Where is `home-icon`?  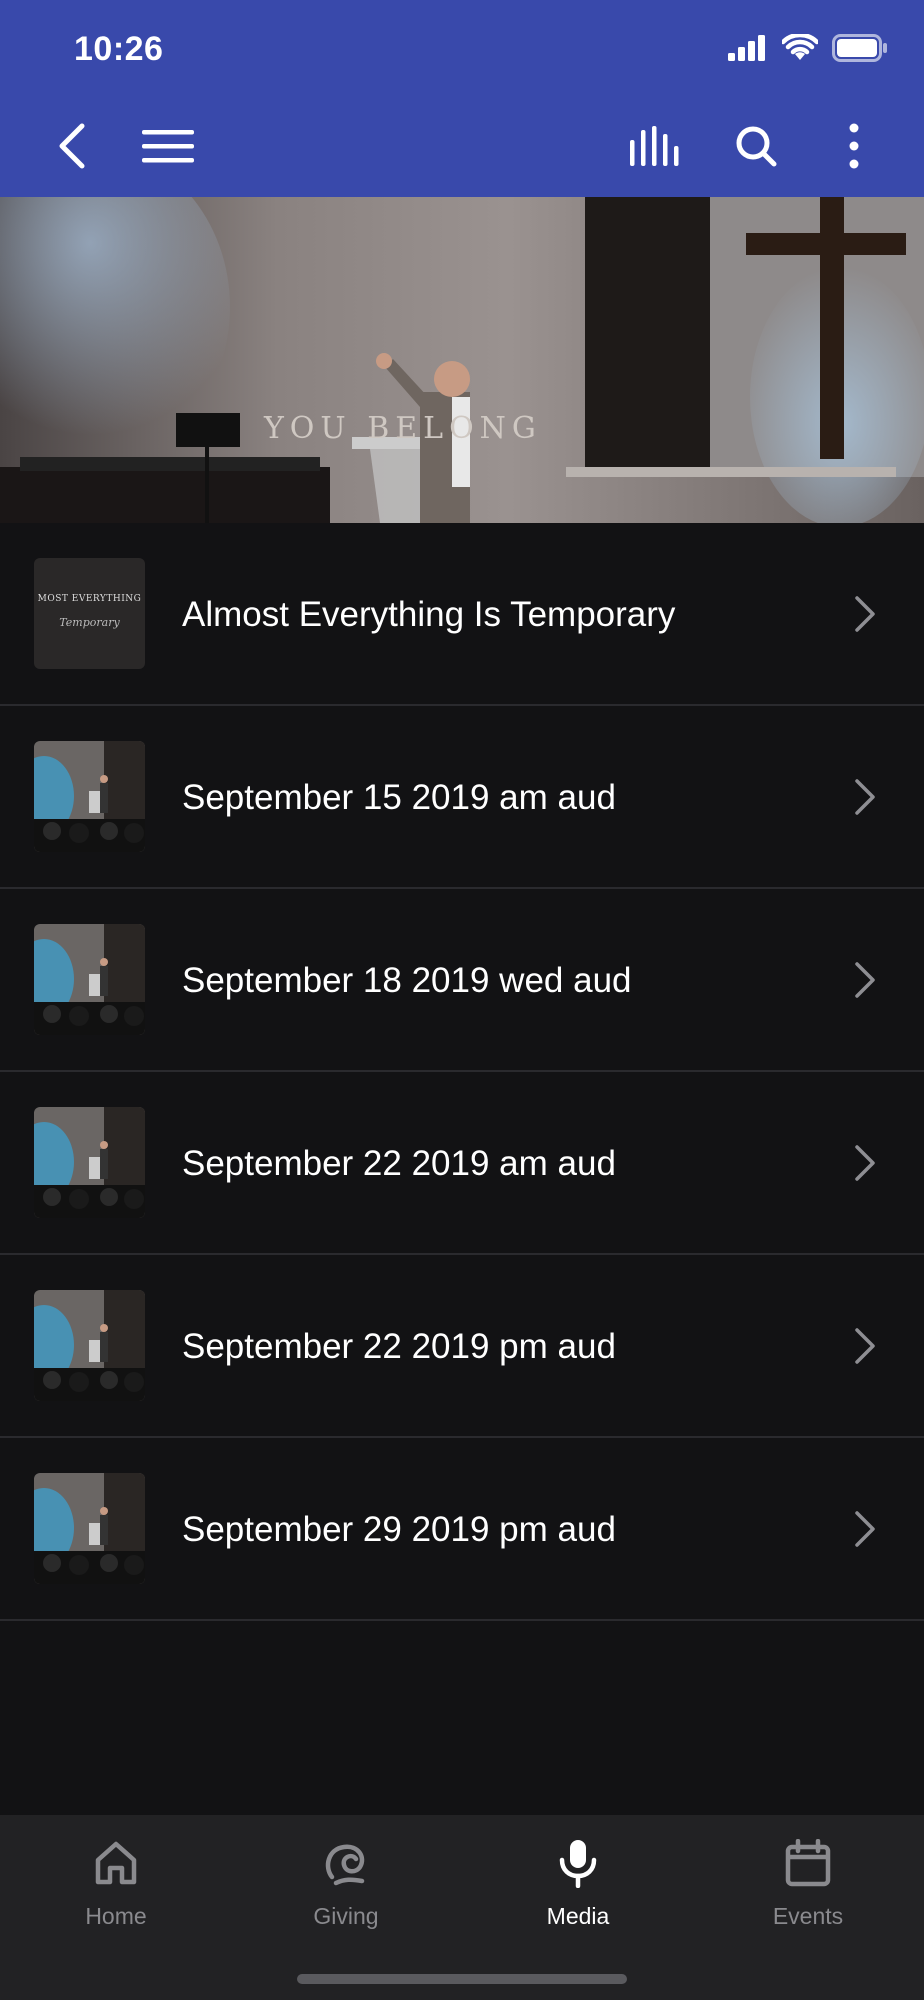 home-icon is located at coordinates (116, 1863).